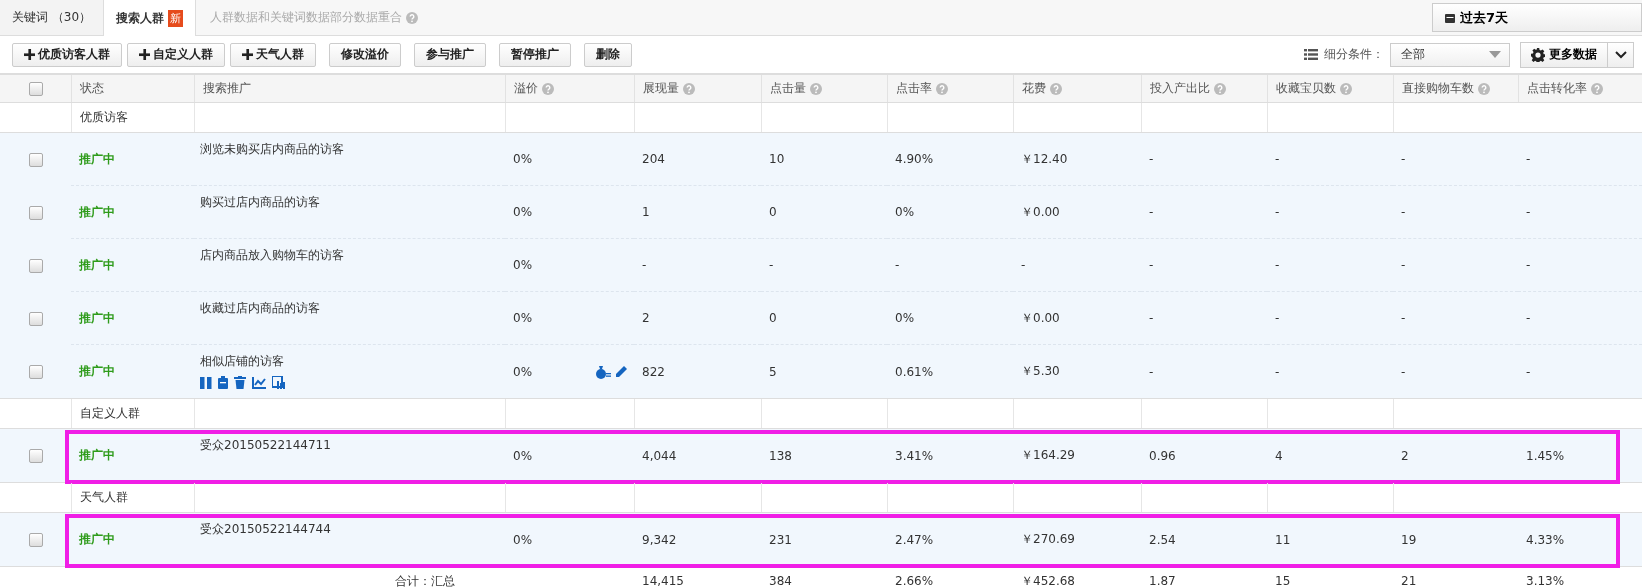  I want to click on table-cell: 10, so click(777, 159).